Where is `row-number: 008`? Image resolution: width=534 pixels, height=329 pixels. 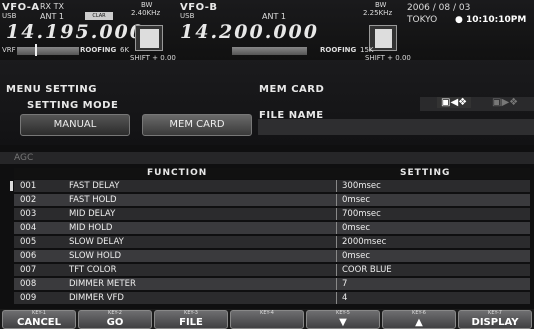
row-number: 008 is located at coordinates (28, 284).